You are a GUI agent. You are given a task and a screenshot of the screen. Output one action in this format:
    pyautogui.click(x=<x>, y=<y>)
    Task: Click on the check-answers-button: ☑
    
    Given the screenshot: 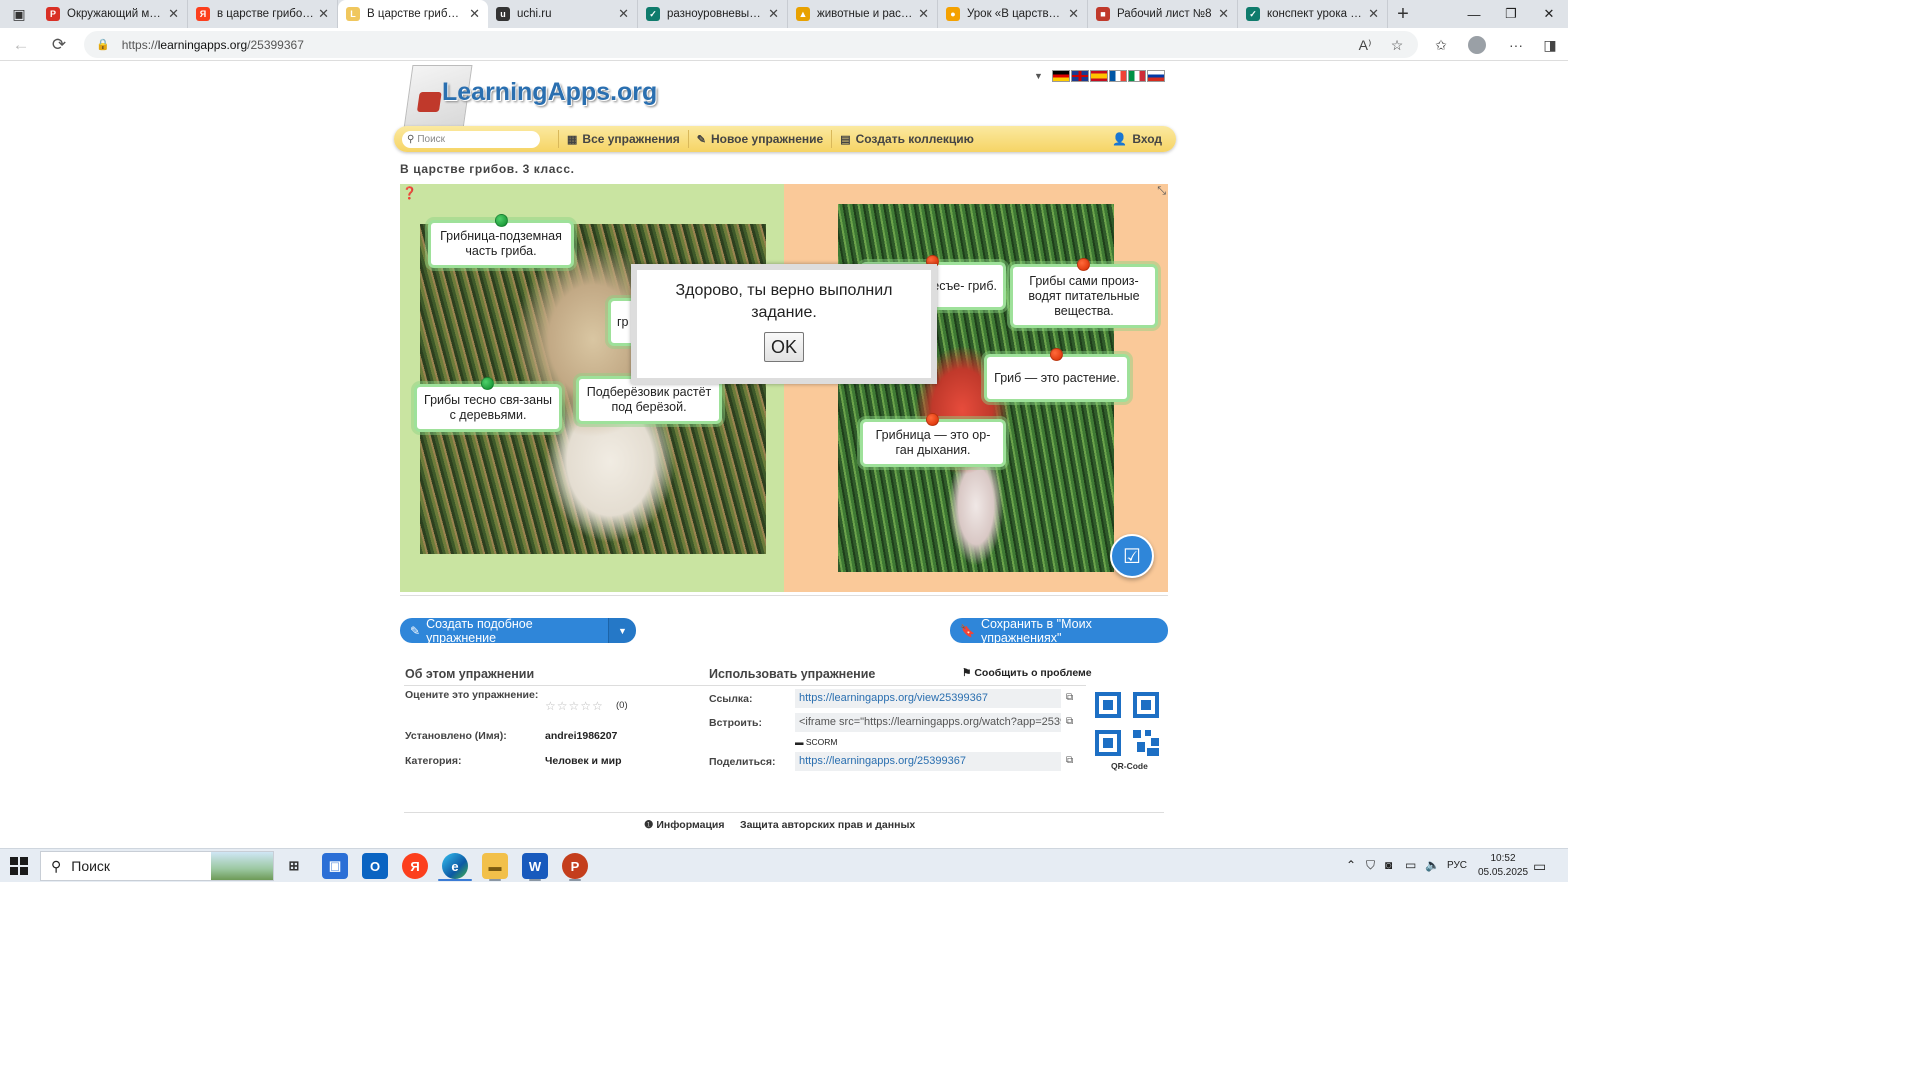 What is the action you would take?
    pyautogui.click(x=1132, y=556)
    